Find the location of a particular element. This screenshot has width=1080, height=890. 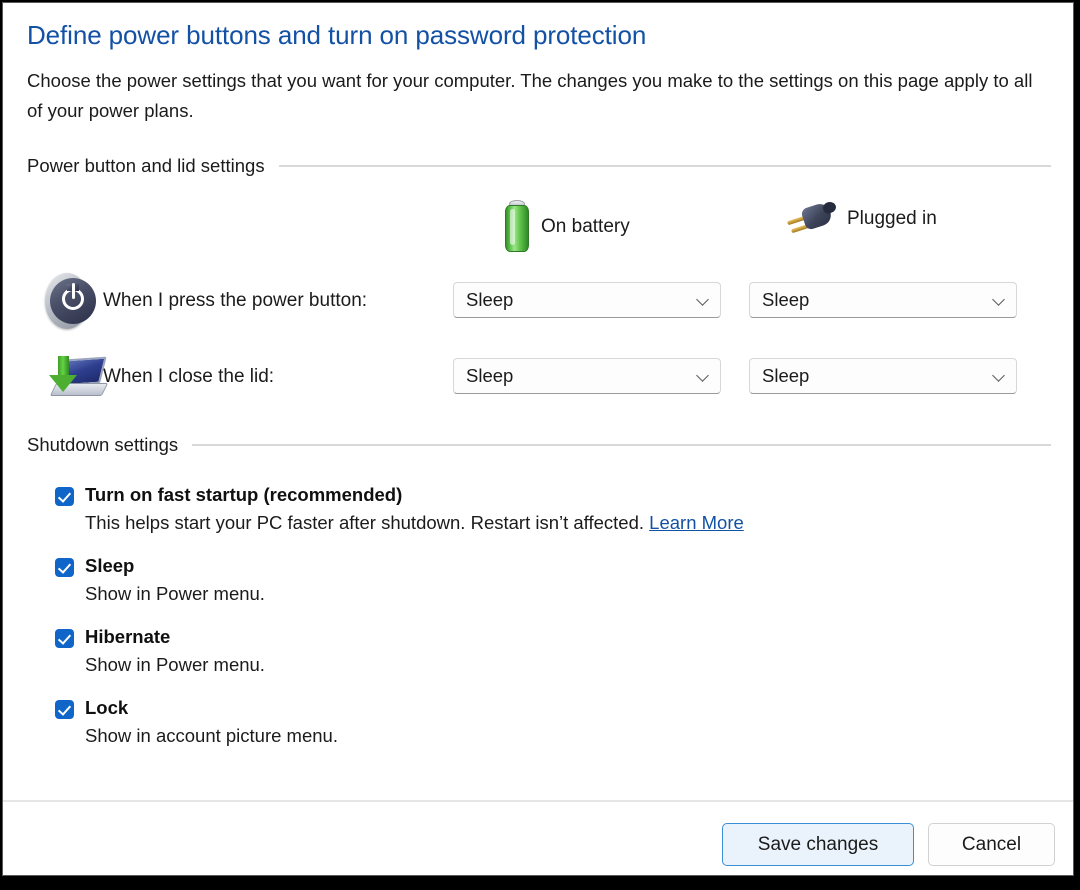

checkbox-lock is located at coordinates (64, 709).